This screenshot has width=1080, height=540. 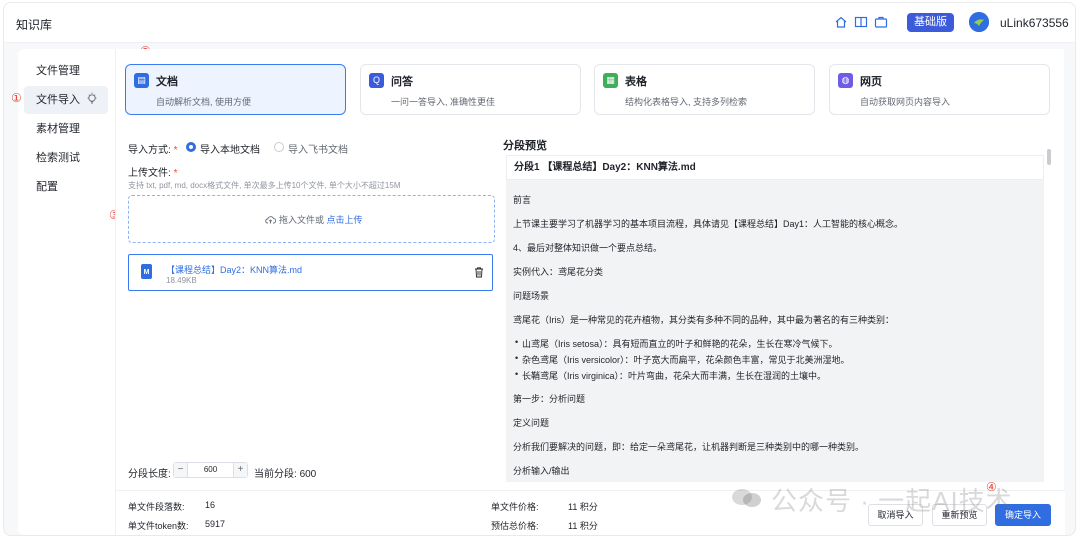 What do you see at coordinates (1034, 23) in the screenshot?
I see `username: uLink673556` at bounding box center [1034, 23].